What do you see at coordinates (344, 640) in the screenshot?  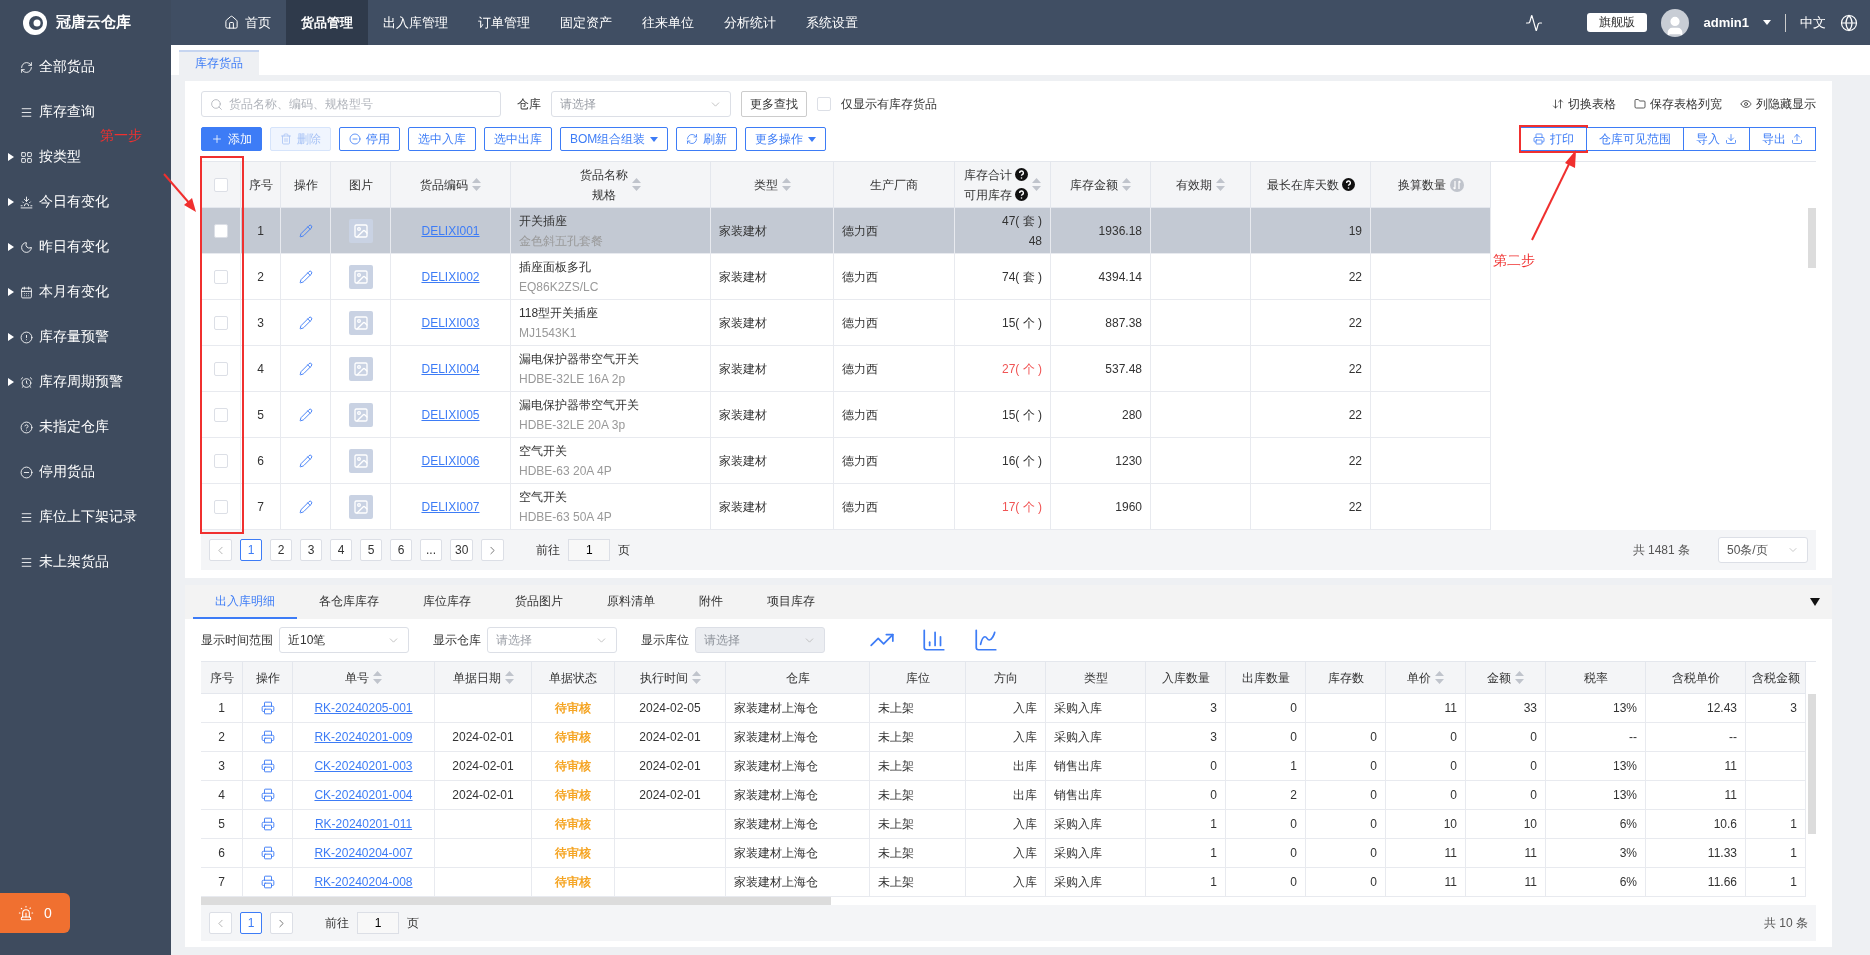 I see `filter-select: 近10笔` at bounding box center [344, 640].